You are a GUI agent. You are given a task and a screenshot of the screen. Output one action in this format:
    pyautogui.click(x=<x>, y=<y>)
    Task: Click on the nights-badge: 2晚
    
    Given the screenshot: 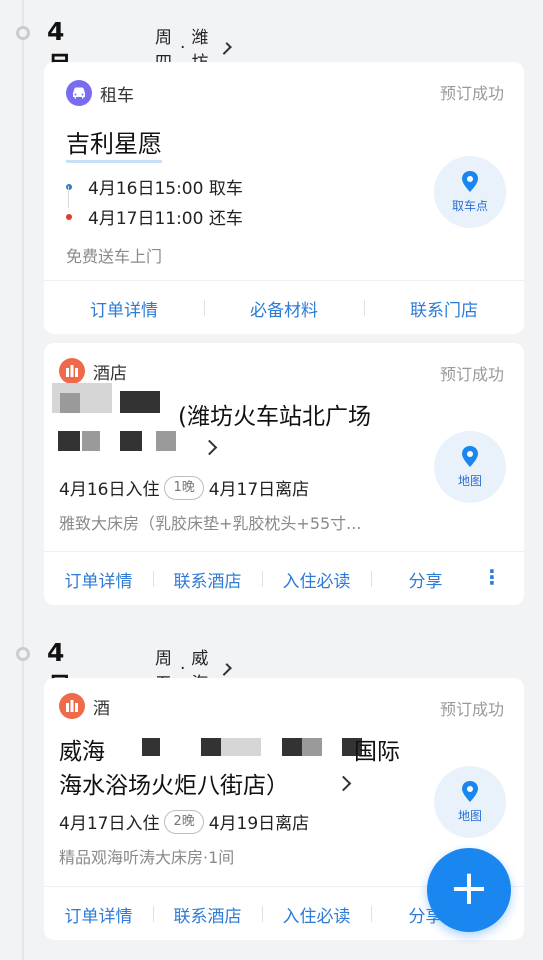 What is the action you would take?
    pyautogui.click(x=184, y=821)
    